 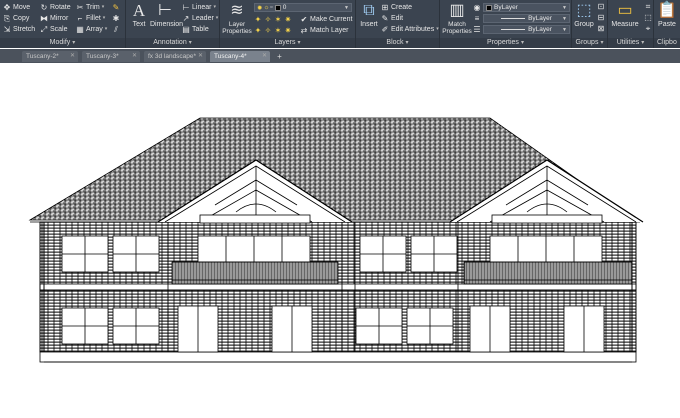 I want to click on utilities-expand-icon: ▾, so click(x=643, y=43).